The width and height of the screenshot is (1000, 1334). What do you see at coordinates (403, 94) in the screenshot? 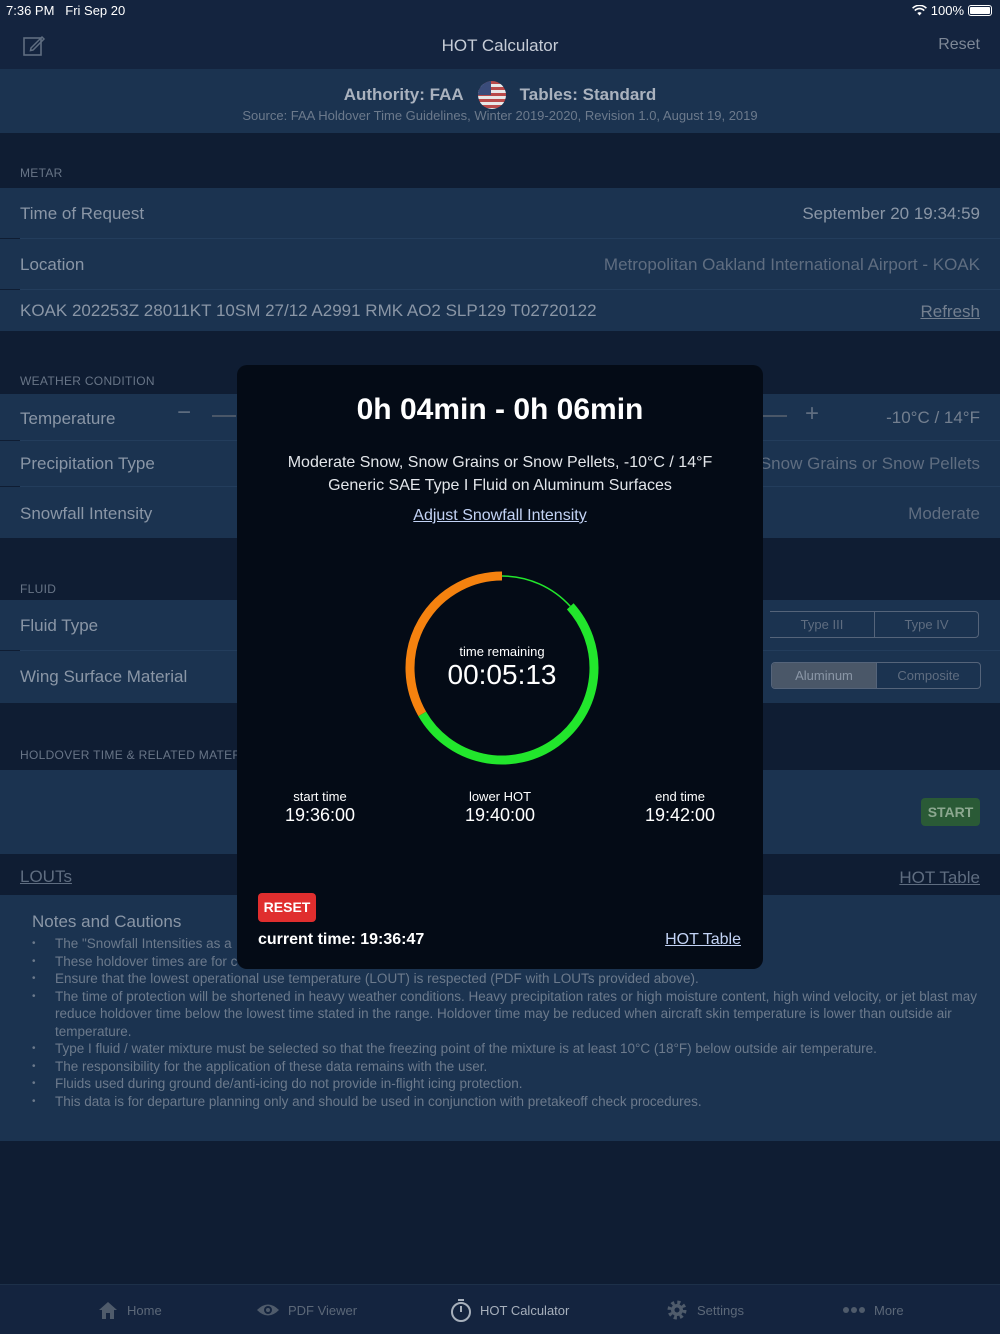
I see `authority-label: Authority: FAA` at bounding box center [403, 94].